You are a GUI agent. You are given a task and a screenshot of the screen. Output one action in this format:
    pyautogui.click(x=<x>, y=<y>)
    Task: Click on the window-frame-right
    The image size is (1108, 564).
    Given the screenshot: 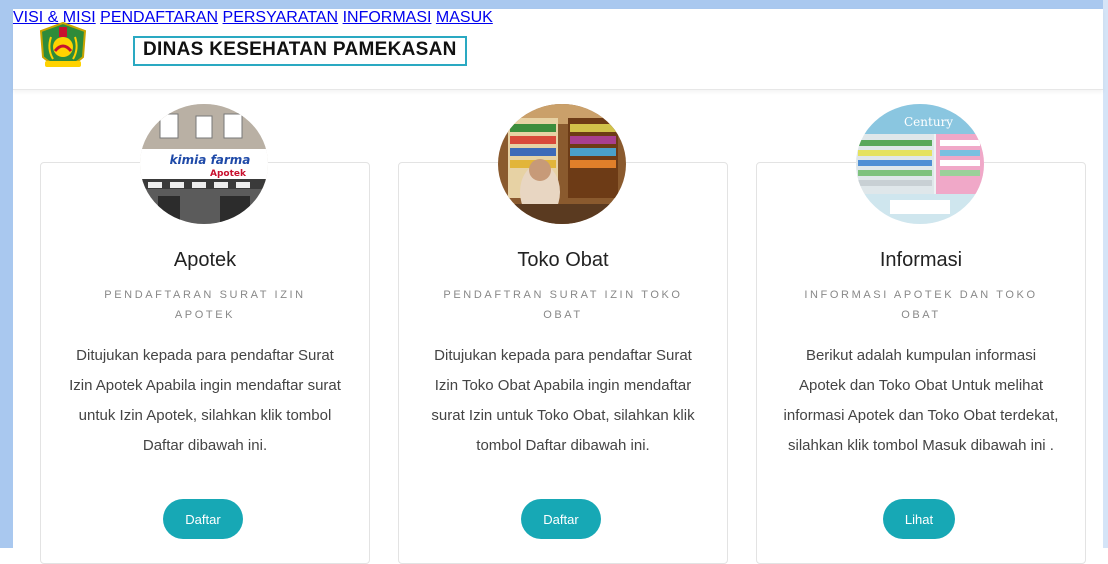 What is the action you would take?
    pyautogui.click(x=1105, y=274)
    